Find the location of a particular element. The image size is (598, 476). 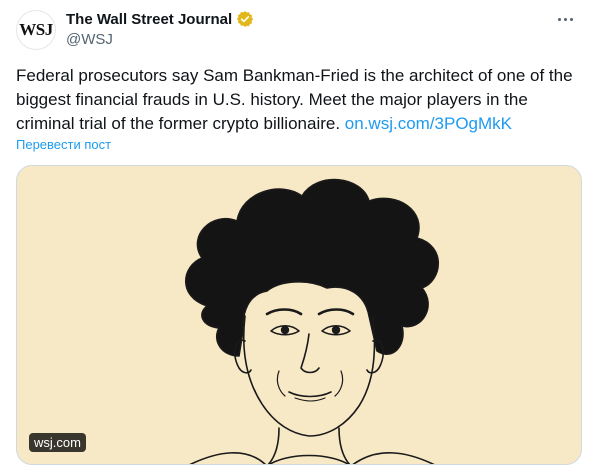

author-handle: @WSJ is located at coordinates (89, 39).